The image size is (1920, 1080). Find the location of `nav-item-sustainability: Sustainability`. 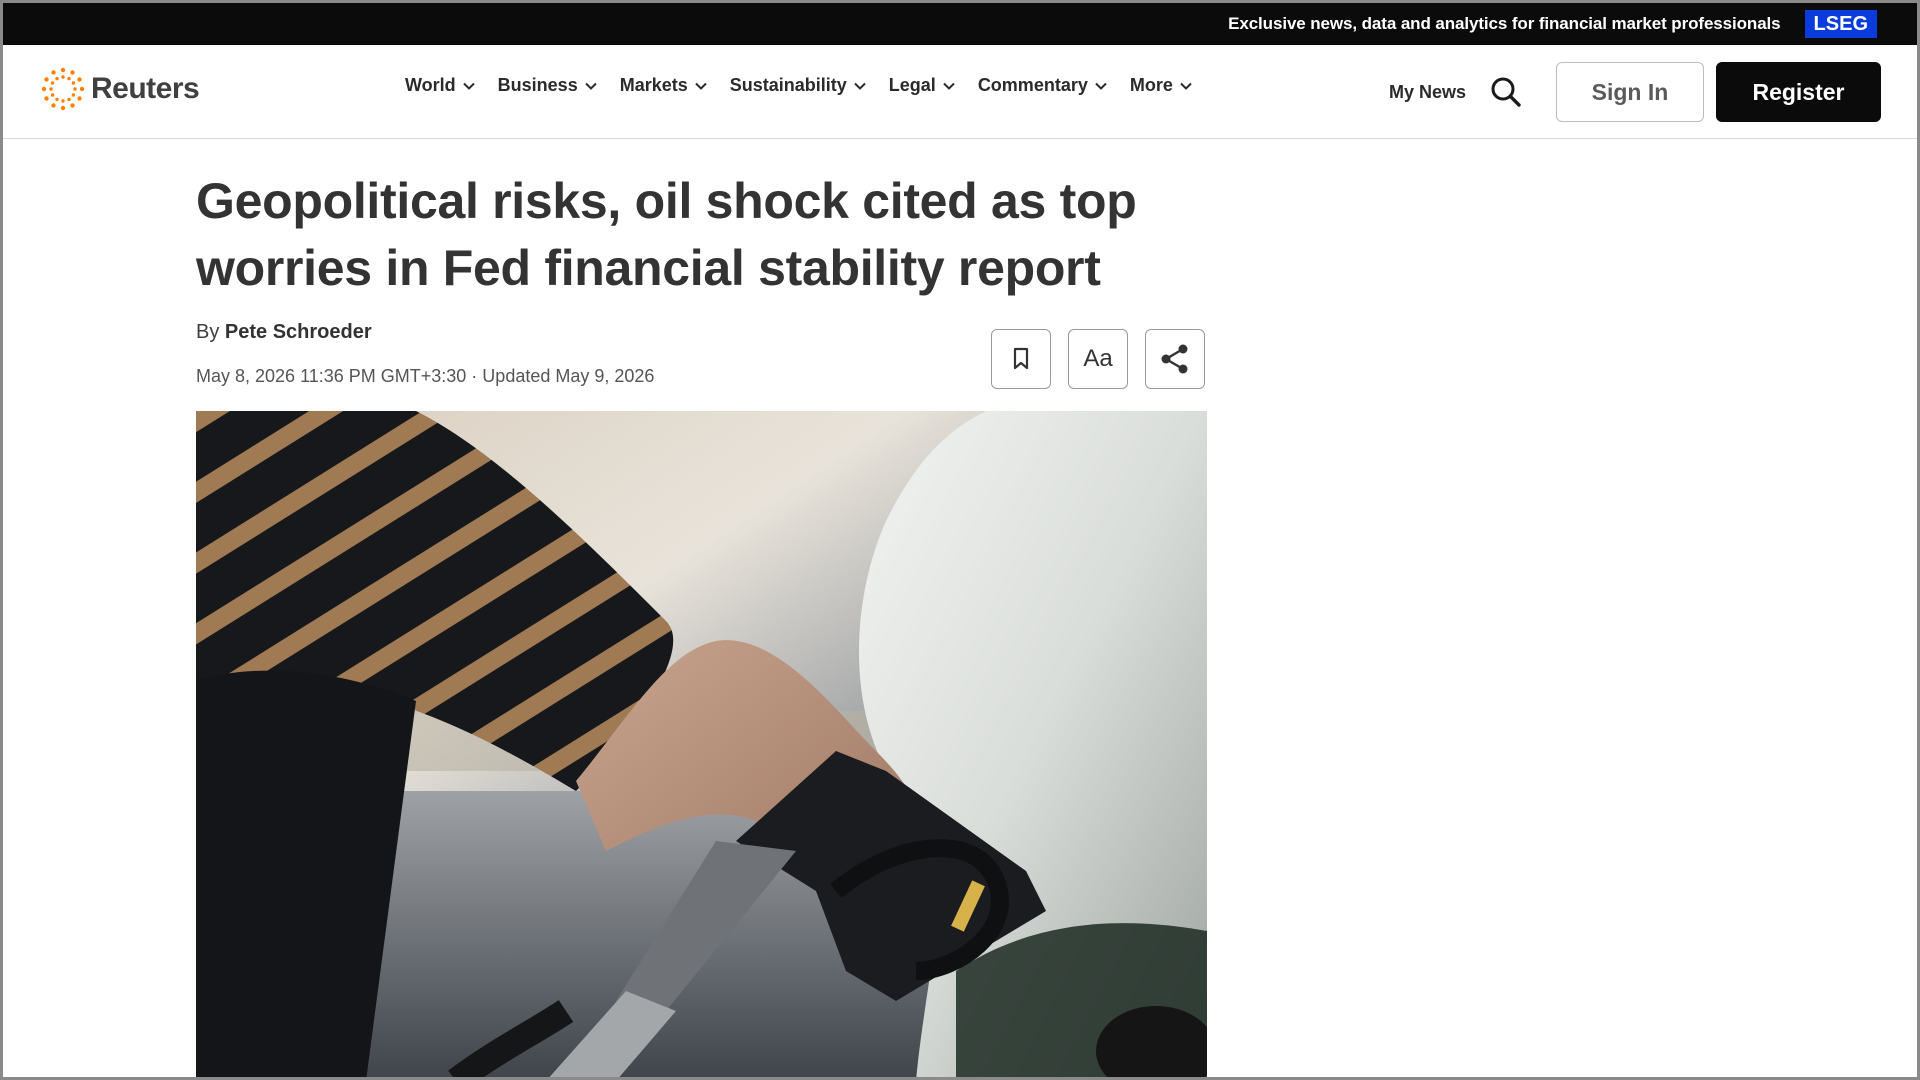

nav-item-sustainability: Sustainability is located at coordinates (798, 85).